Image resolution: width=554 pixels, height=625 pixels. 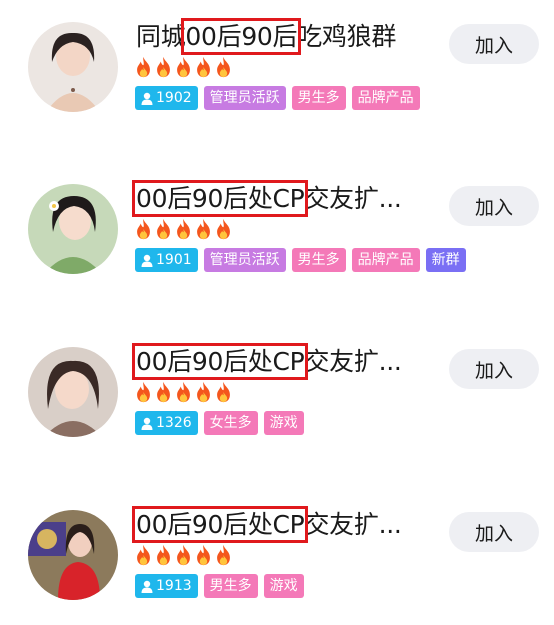 I want to click on member-count: 1902, so click(x=174, y=98).